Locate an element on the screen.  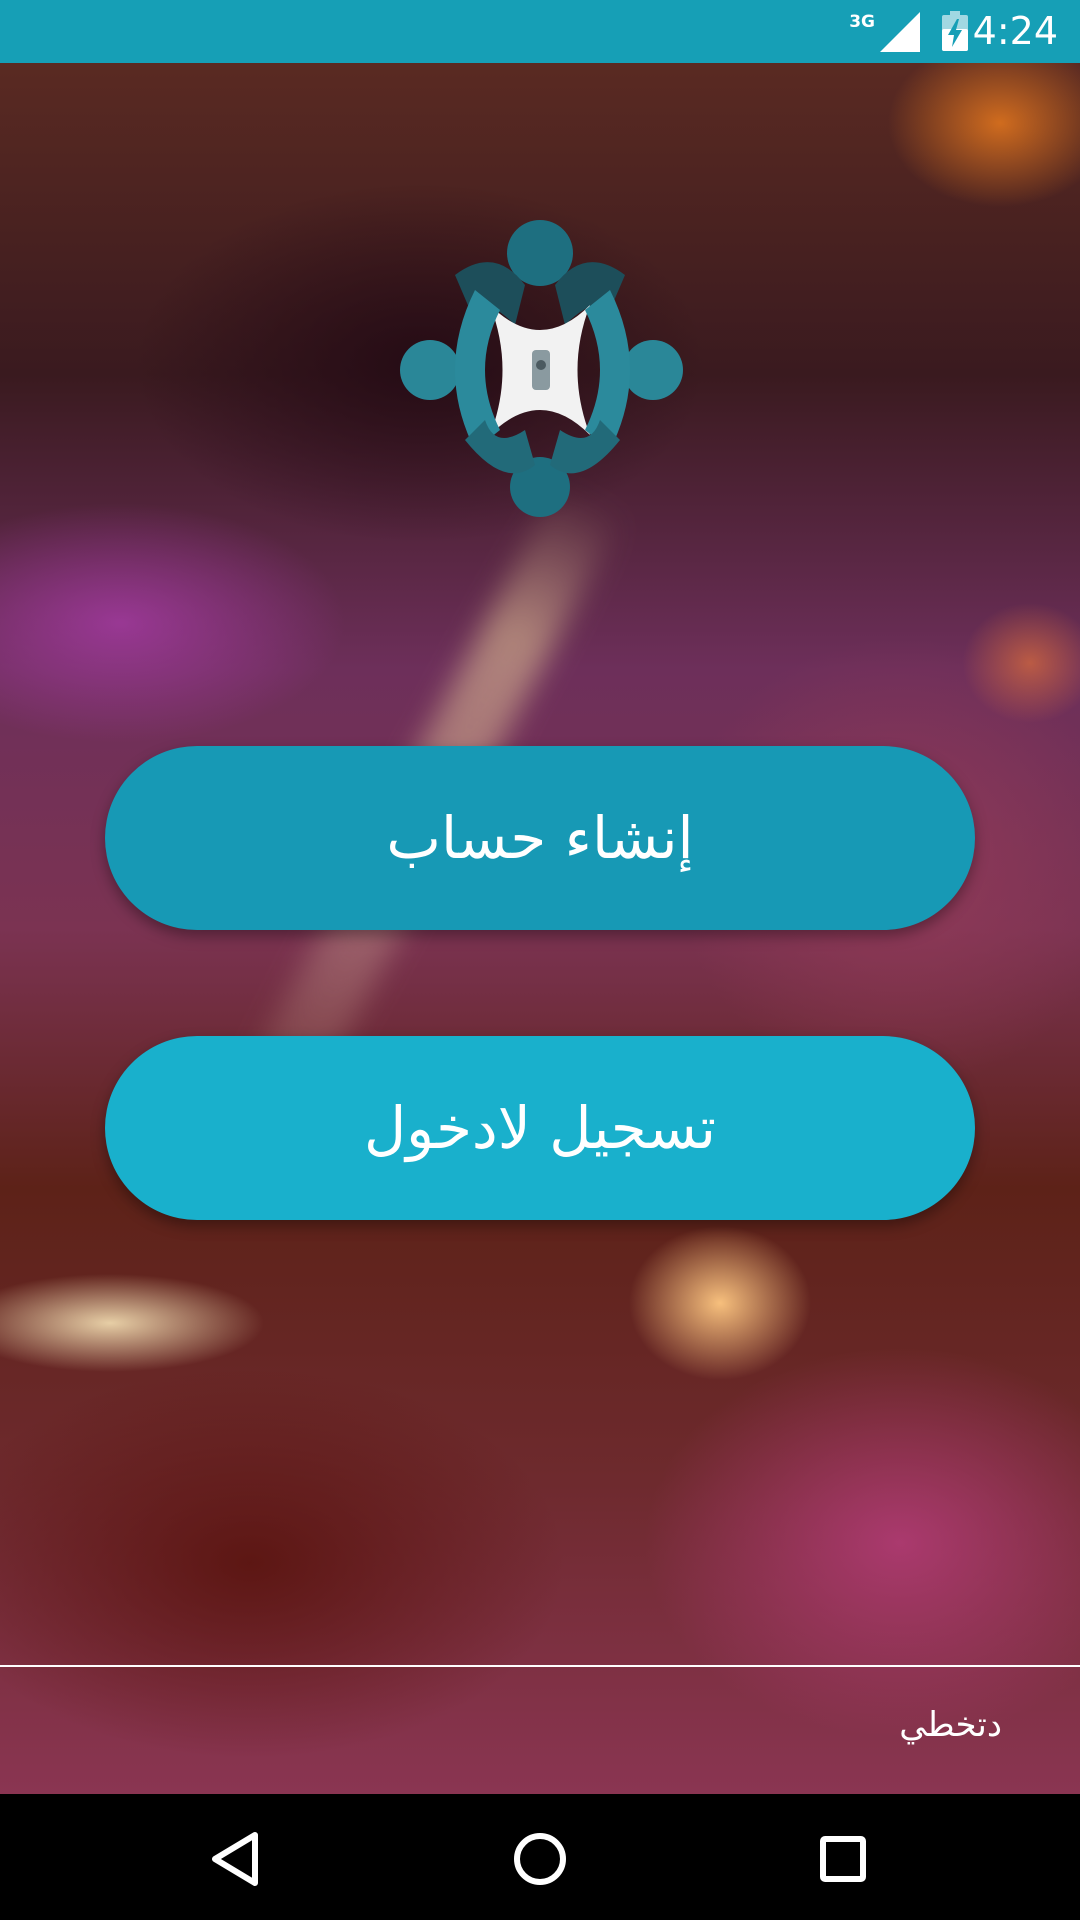
back-button is located at coordinates (235, 1859).